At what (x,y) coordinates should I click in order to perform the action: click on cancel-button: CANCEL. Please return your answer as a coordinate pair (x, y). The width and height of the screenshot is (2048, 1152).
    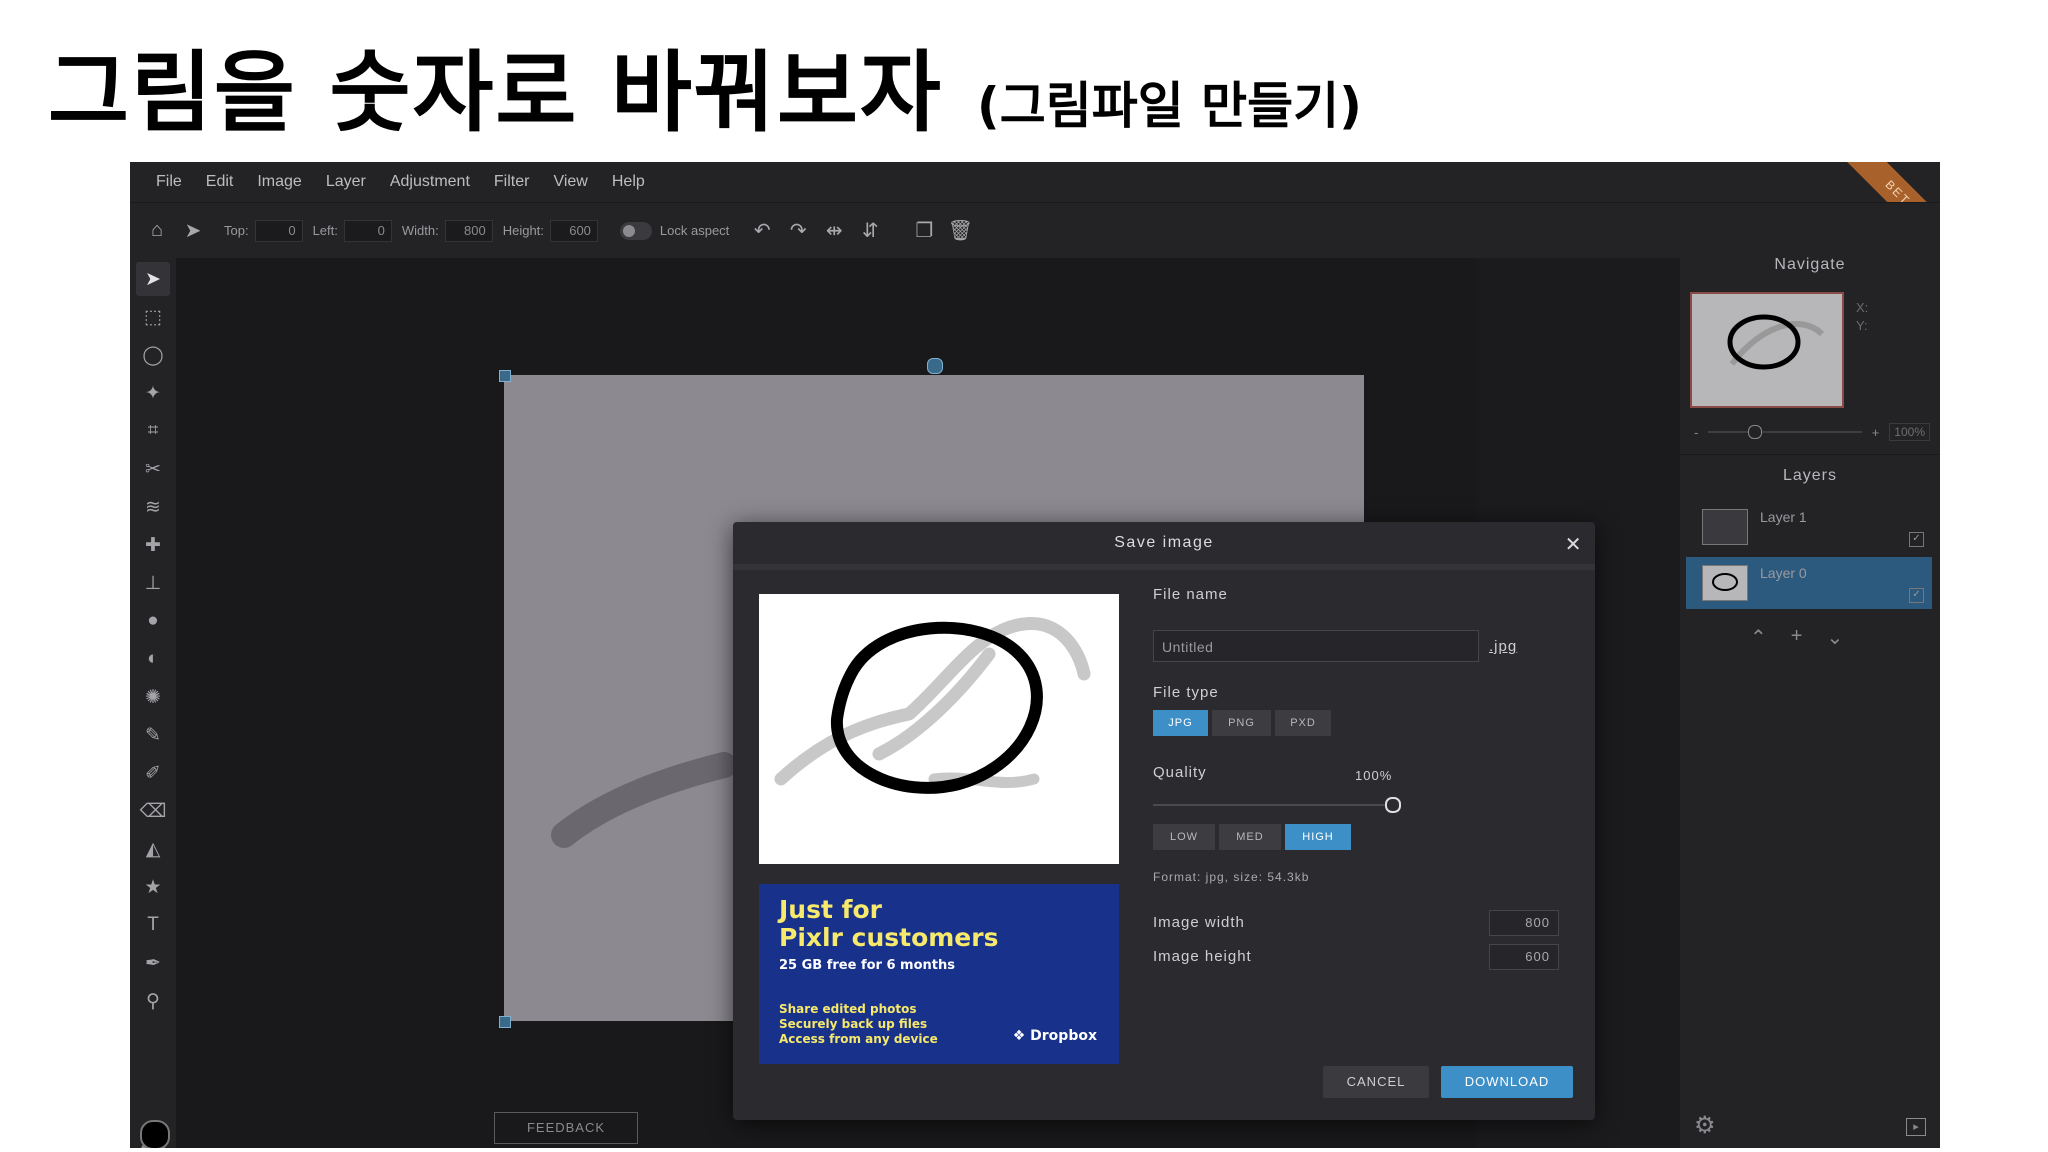
    Looking at the image, I should click on (1376, 1082).